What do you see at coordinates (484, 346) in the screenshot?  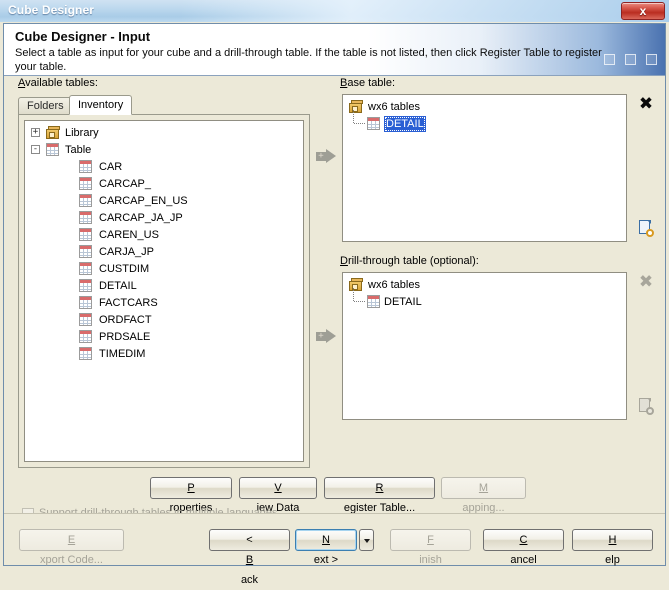 I see `drillthrough-table-listbox: wx6 tables DETAIL` at bounding box center [484, 346].